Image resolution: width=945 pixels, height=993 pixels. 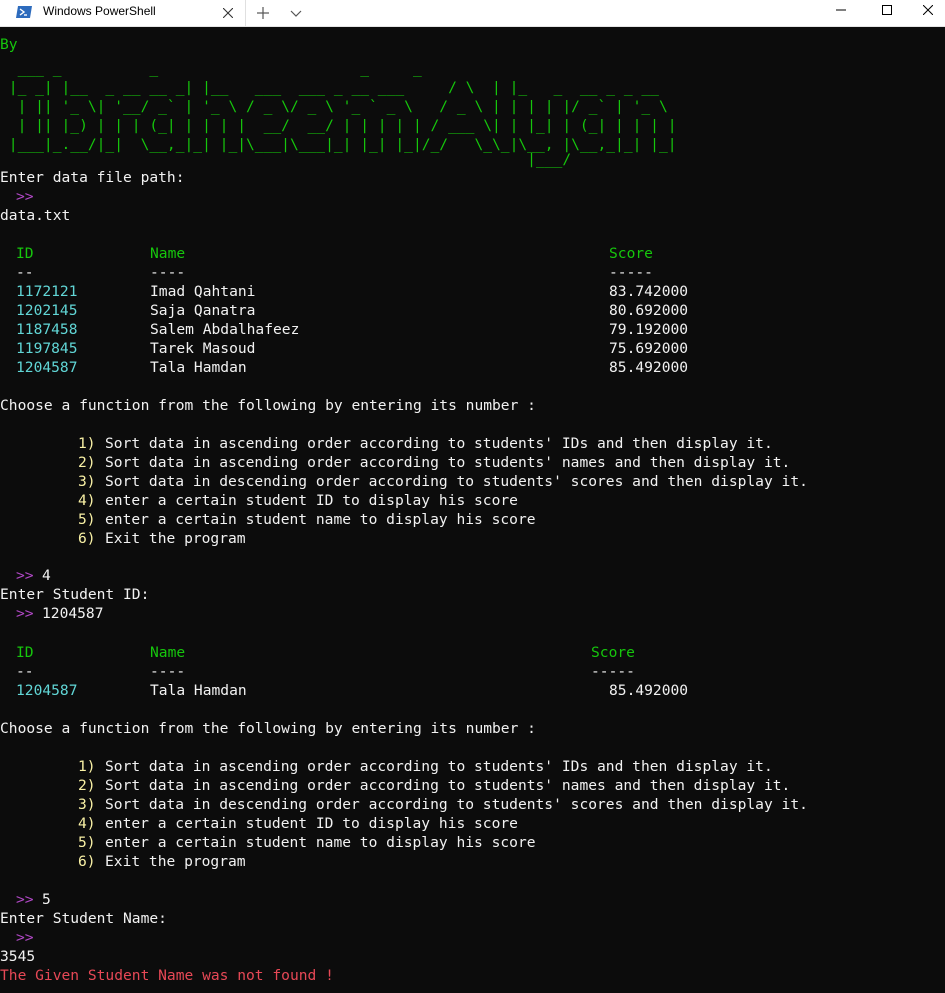 I want to click on prompt-line: >> 1204587, so click(x=472, y=613).